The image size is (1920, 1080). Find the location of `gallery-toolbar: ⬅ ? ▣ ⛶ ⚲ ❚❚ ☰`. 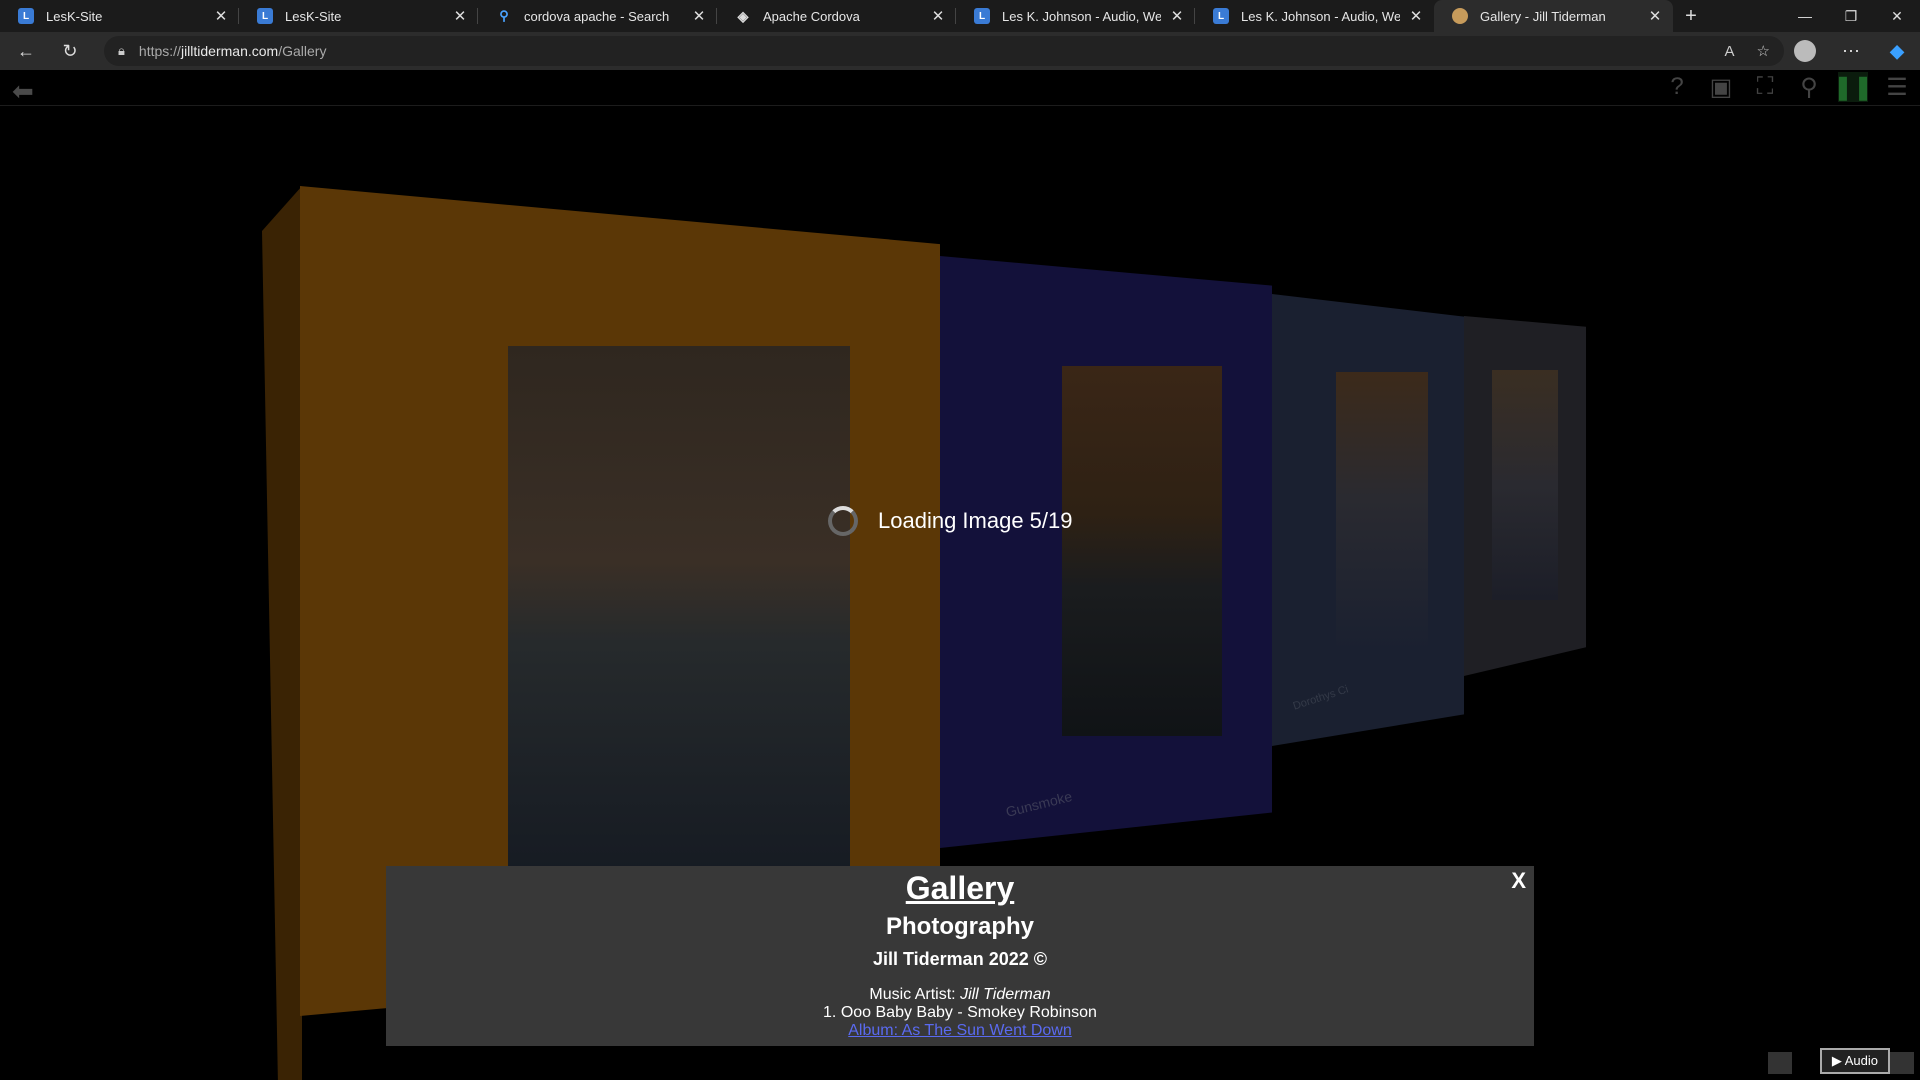

gallery-toolbar: ⬅ ? ▣ ⛶ ⚲ ❚❚ ☰ is located at coordinates (960, 88).